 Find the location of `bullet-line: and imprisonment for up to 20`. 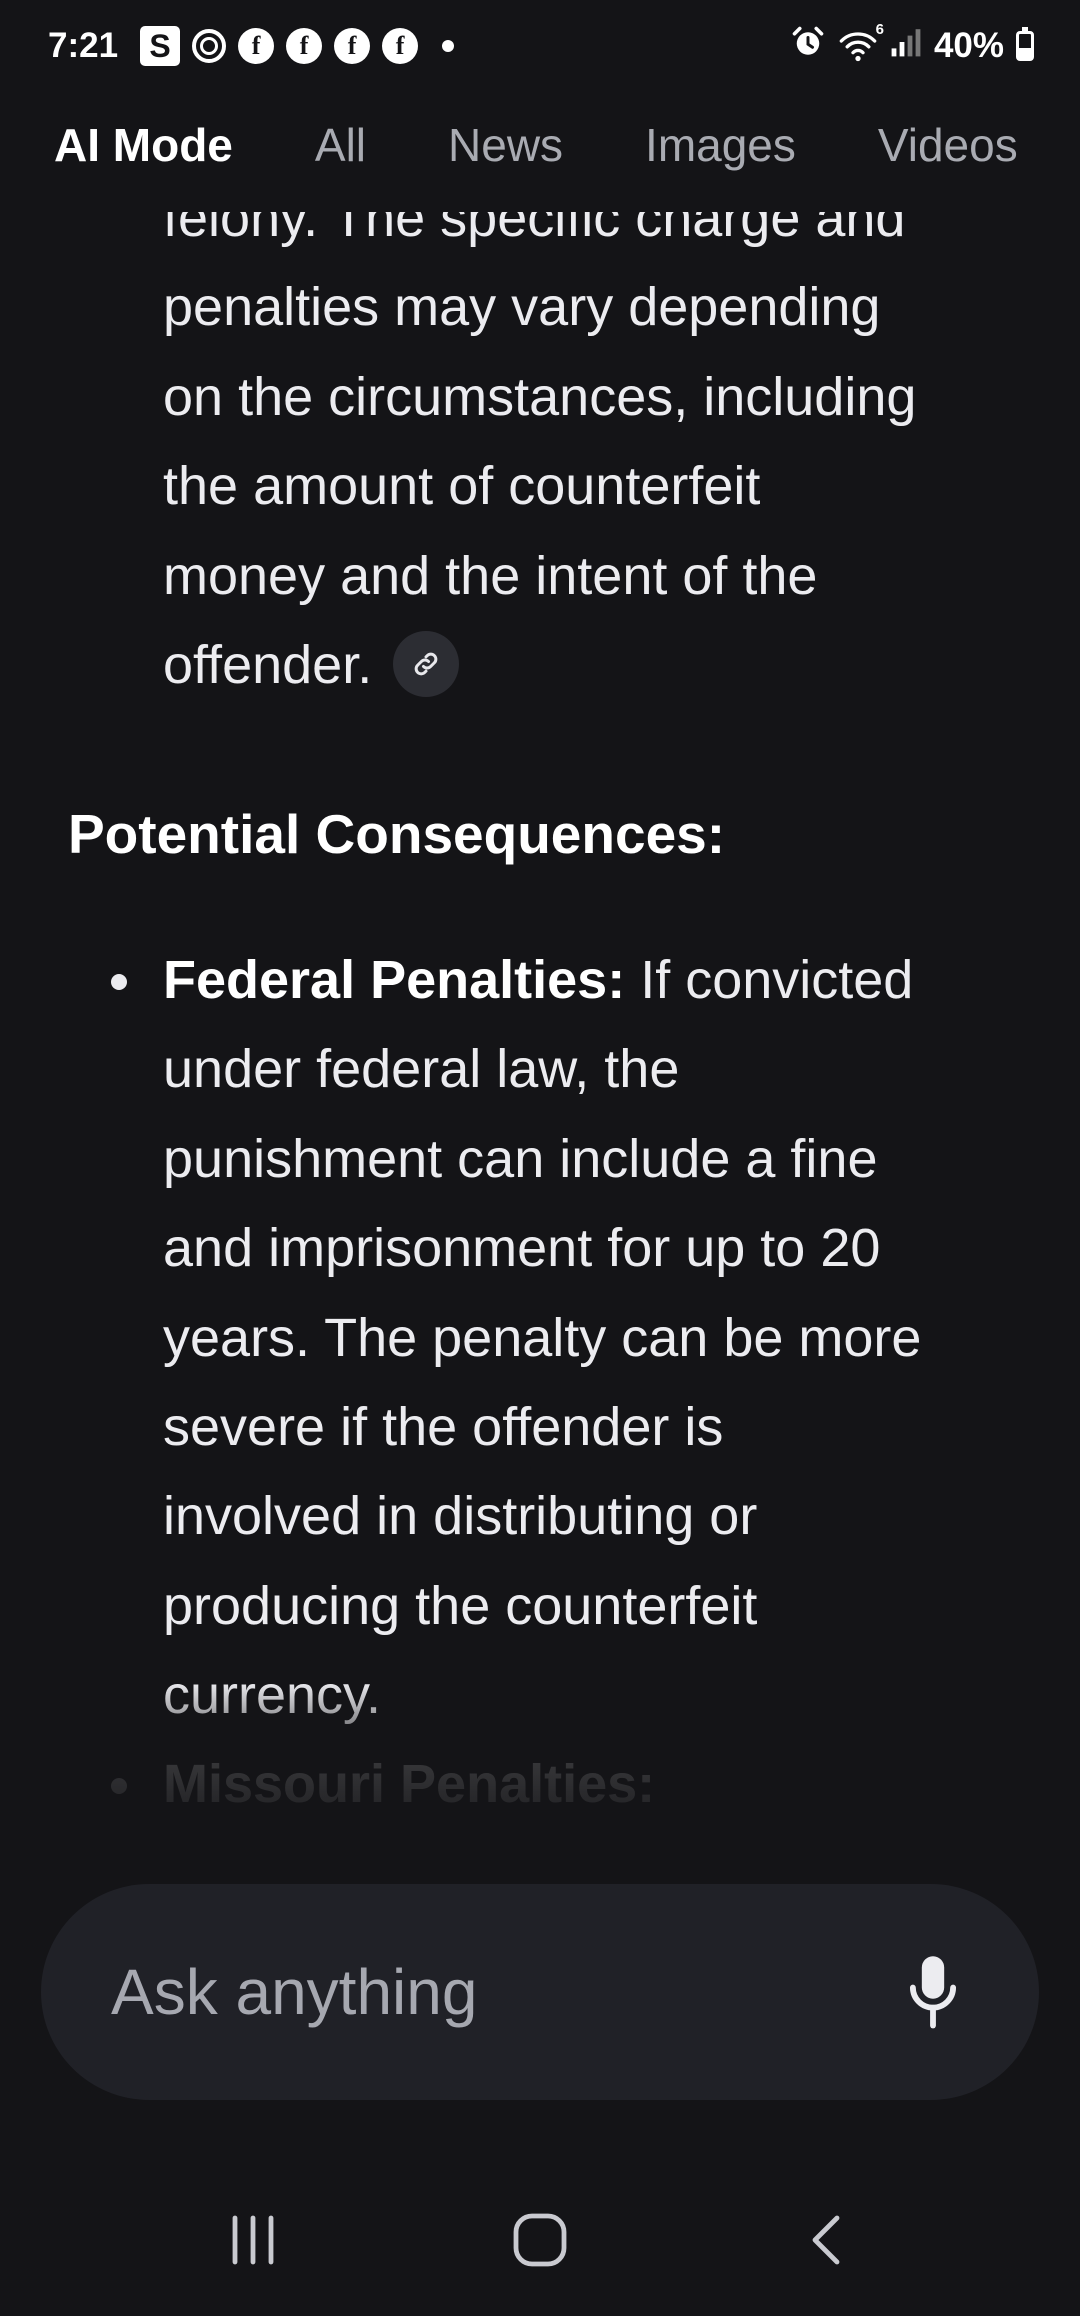

bullet-line: and imprisonment for up to 20 is located at coordinates (522, 1248).